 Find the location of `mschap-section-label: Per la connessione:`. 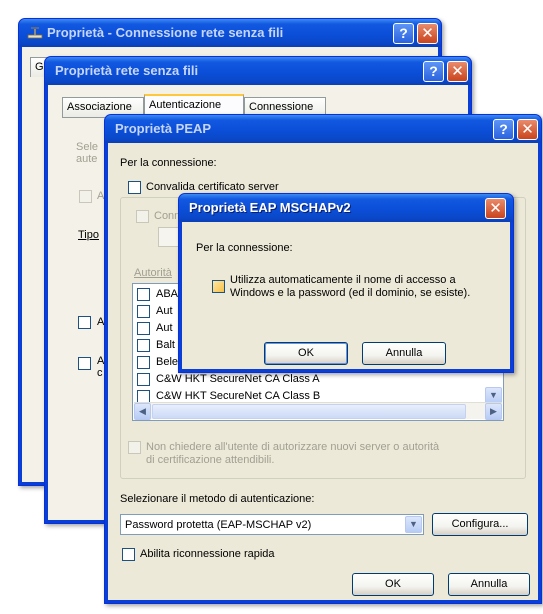

mschap-section-label: Per la connessione: is located at coordinates (244, 248).